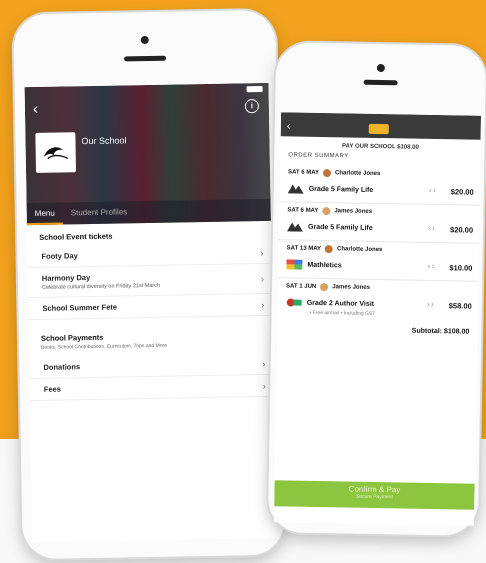 The width and height of the screenshot is (486, 563). What do you see at coordinates (460, 305) in the screenshot?
I see `item-price: $58.00` at bounding box center [460, 305].